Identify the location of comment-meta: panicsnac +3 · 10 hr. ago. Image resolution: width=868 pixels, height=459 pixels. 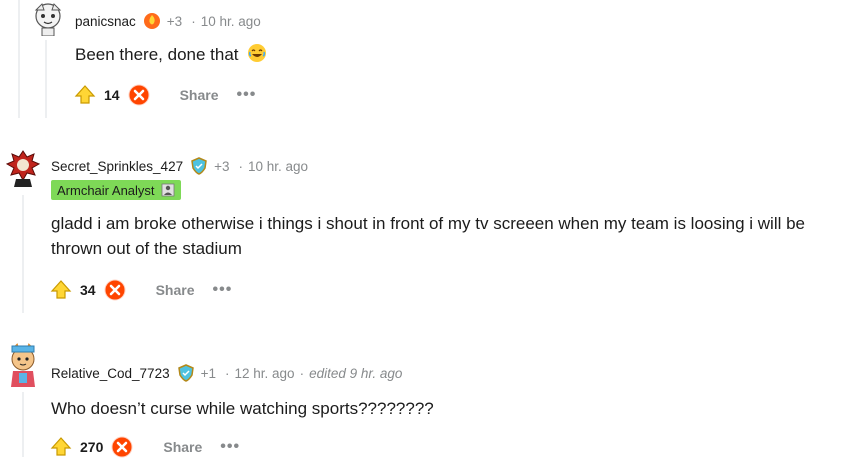
(168, 21).